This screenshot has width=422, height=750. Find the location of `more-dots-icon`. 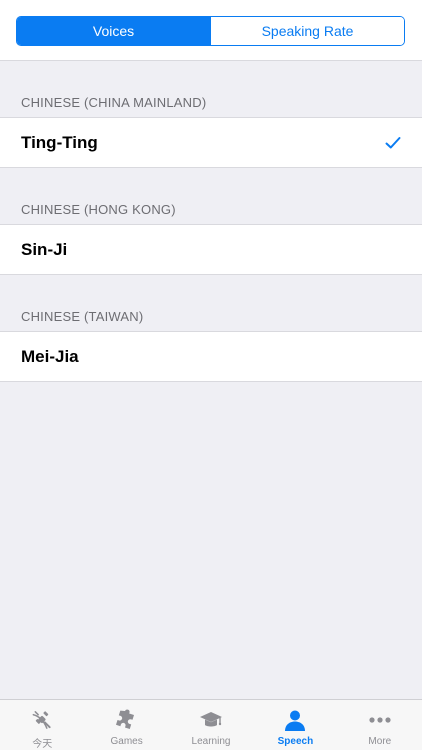

more-dots-icon is located at coordinates (380, 720).